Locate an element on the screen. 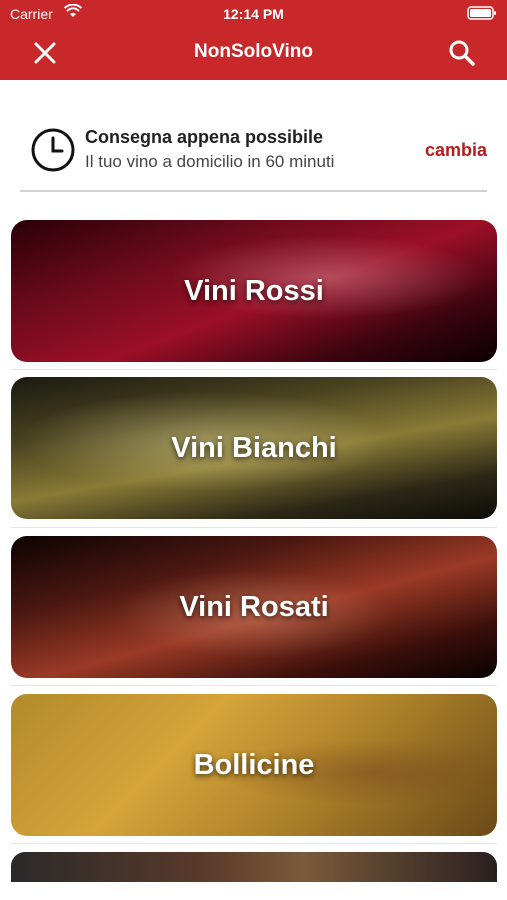  category-label: Vini Rossi is located at coordinates (254, 290).